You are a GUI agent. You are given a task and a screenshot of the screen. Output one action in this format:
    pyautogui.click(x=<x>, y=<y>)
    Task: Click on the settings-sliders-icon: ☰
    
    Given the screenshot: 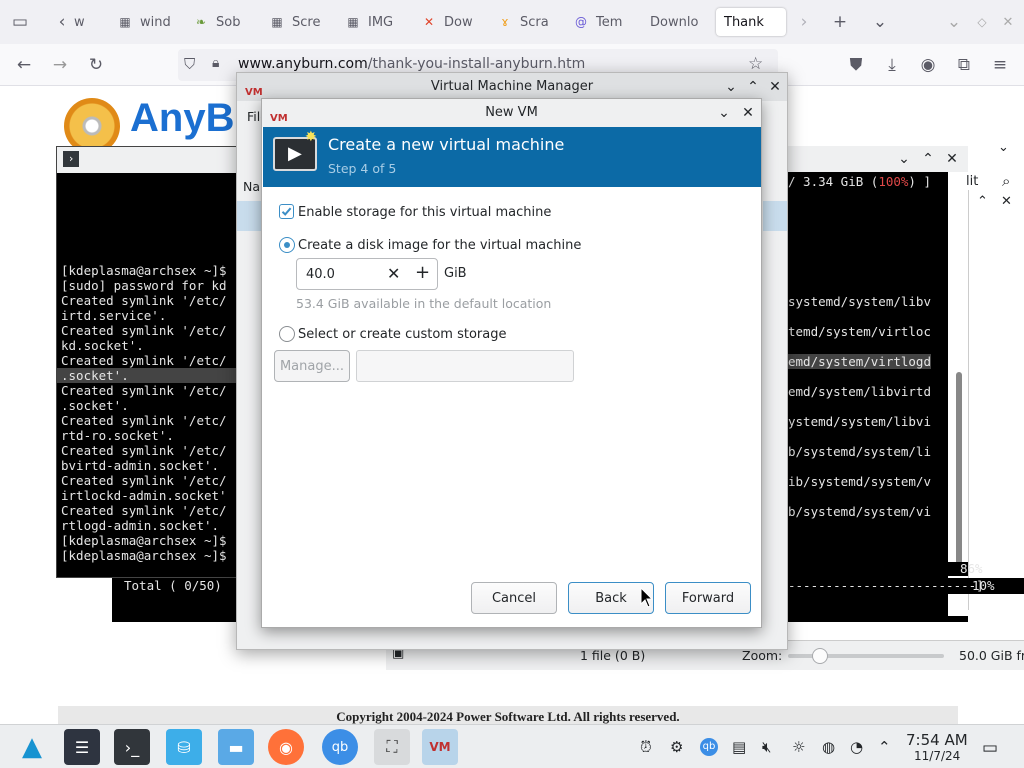 What is the action you would take?
    pyautogui.click(x=82, y=747)
    